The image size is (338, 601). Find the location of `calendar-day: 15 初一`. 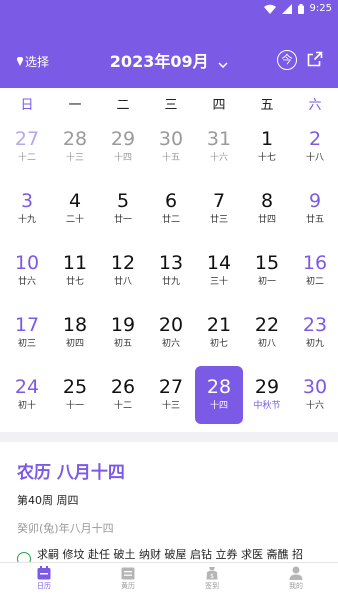

calendar-day: 15 初一 is located at coordinates (267, 271).